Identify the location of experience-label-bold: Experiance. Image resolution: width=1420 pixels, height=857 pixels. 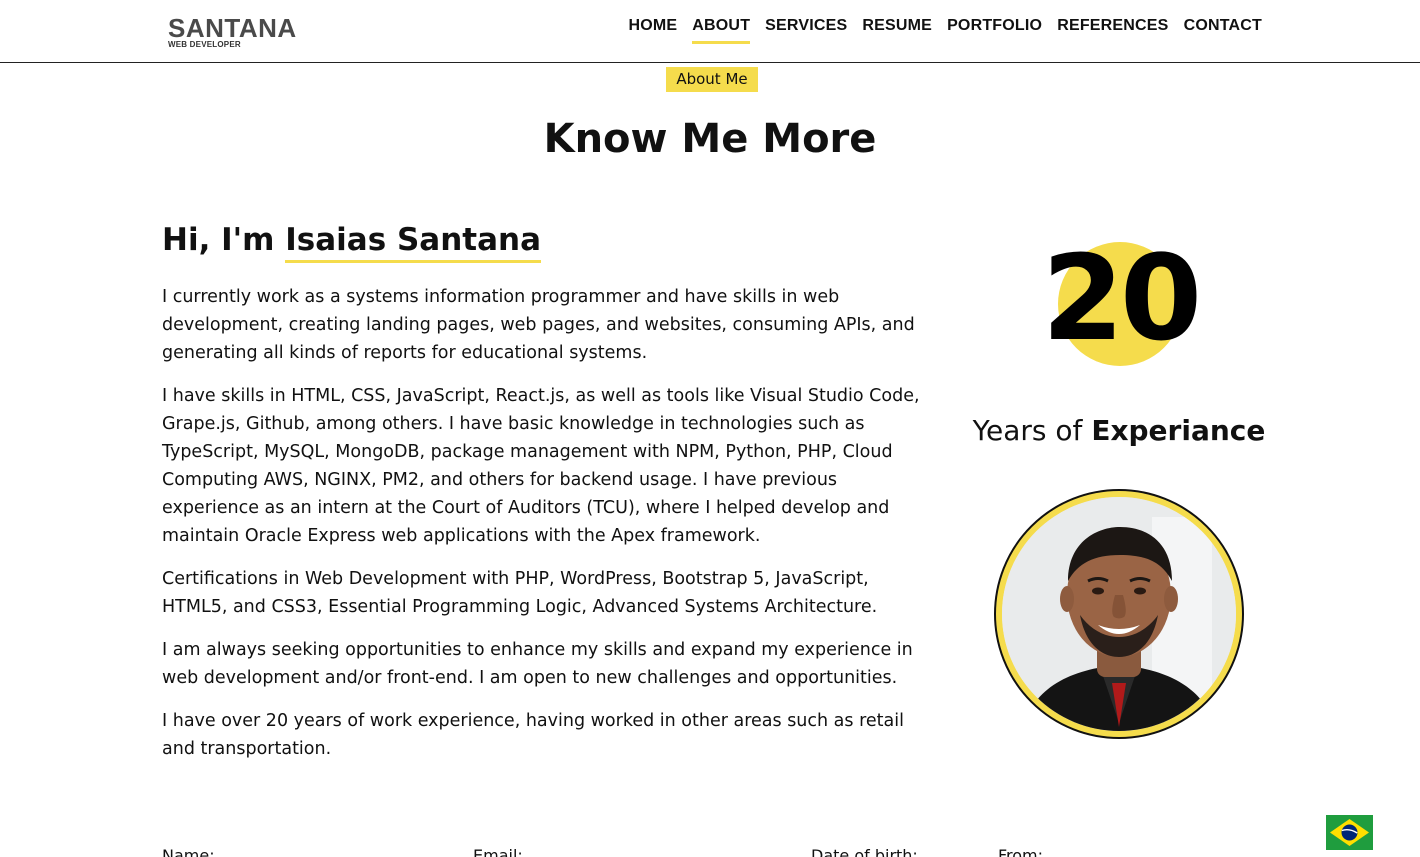
(1178, 430).